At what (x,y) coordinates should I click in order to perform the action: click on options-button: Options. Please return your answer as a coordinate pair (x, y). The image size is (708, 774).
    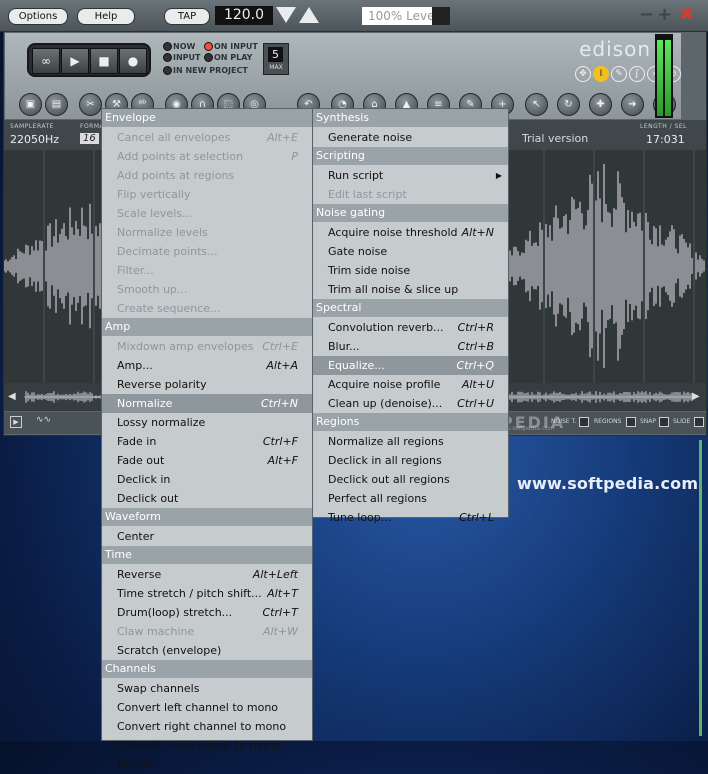
    Looking at the image, I should click on (38, 16).